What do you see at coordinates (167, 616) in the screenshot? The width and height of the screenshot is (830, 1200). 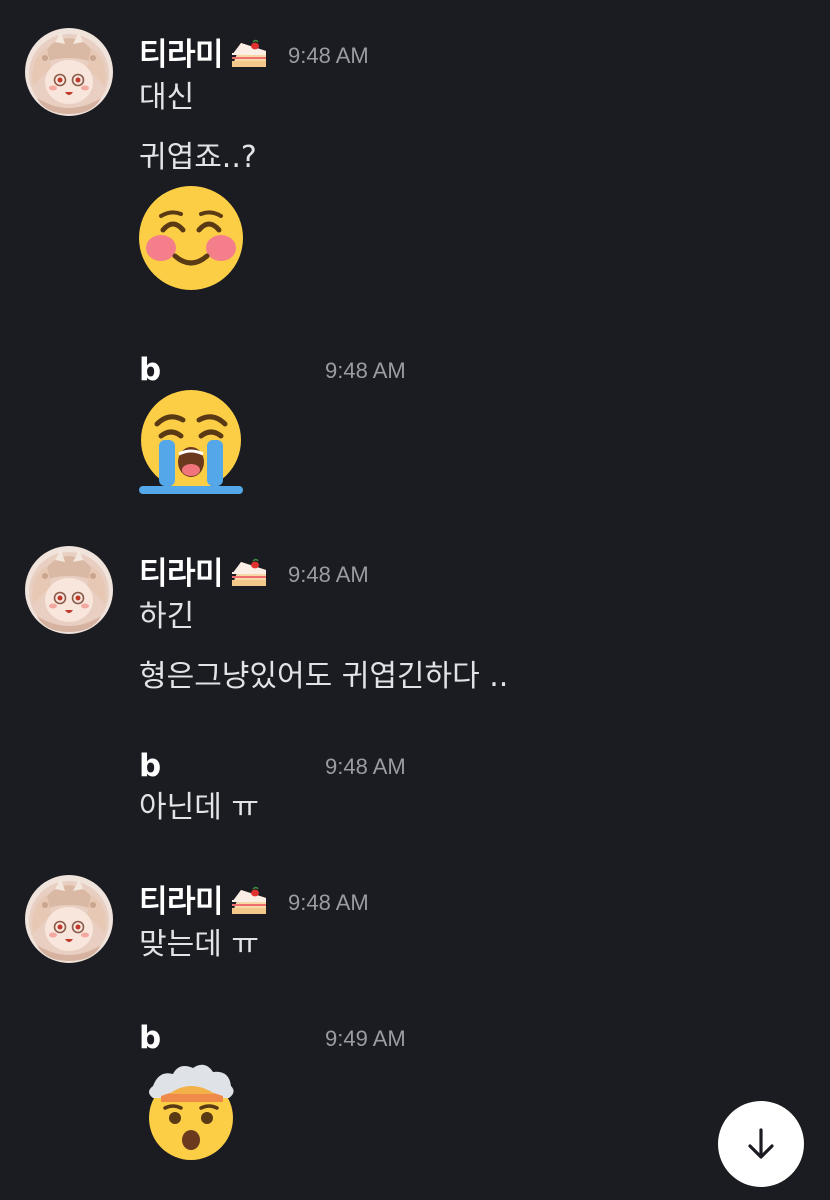 I see `message-text: 하긴` at bounding box center [167, 616].